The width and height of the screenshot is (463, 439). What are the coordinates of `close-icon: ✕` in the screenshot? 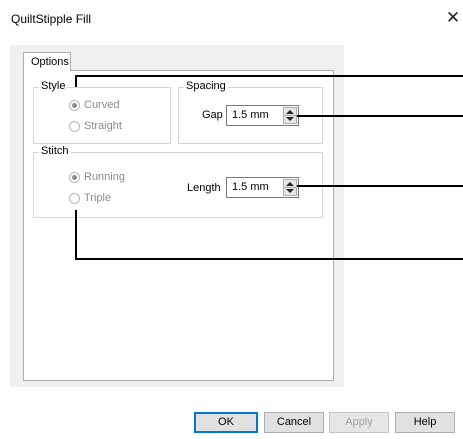 It's located at (453, 17).